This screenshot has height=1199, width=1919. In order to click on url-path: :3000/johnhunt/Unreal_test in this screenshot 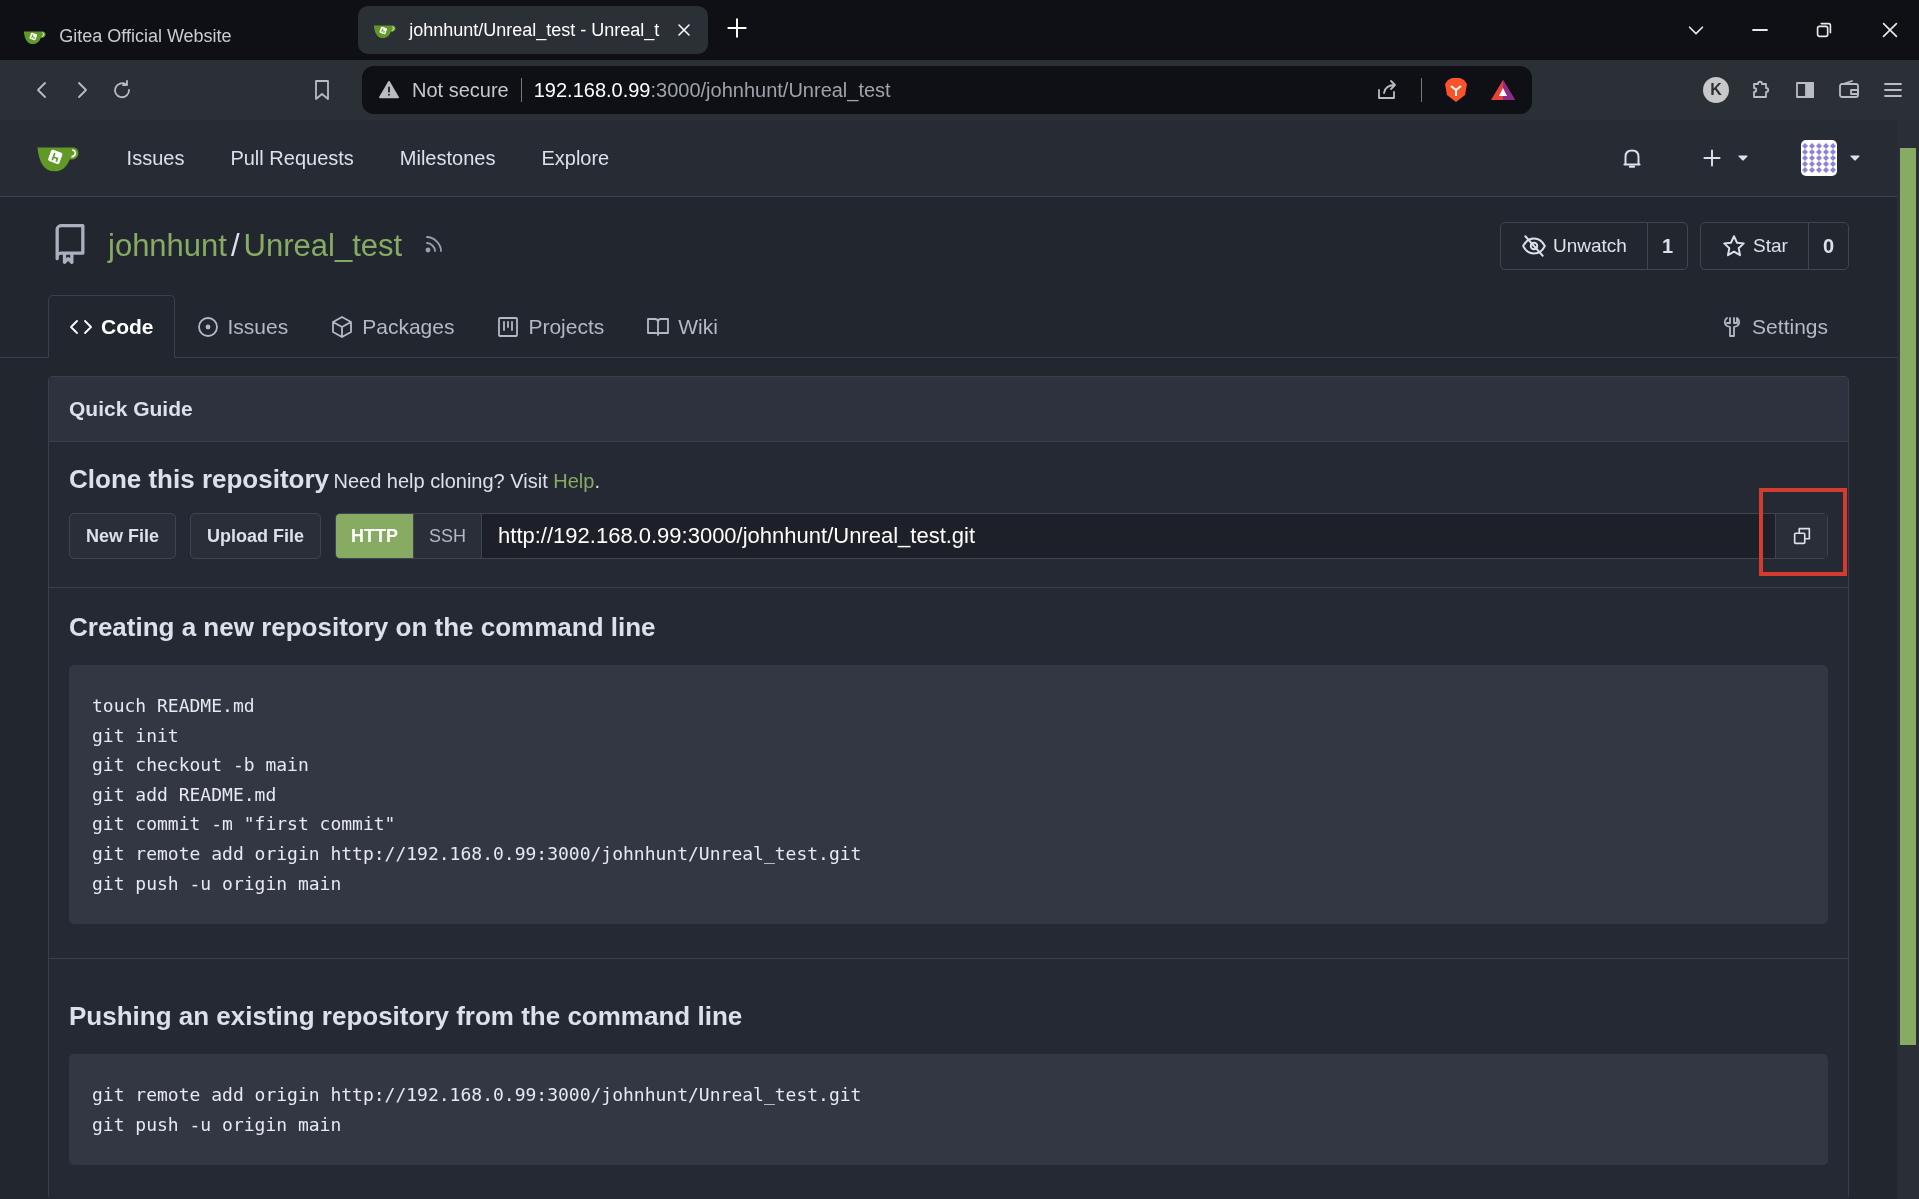, I will do `click(770, 90)`.